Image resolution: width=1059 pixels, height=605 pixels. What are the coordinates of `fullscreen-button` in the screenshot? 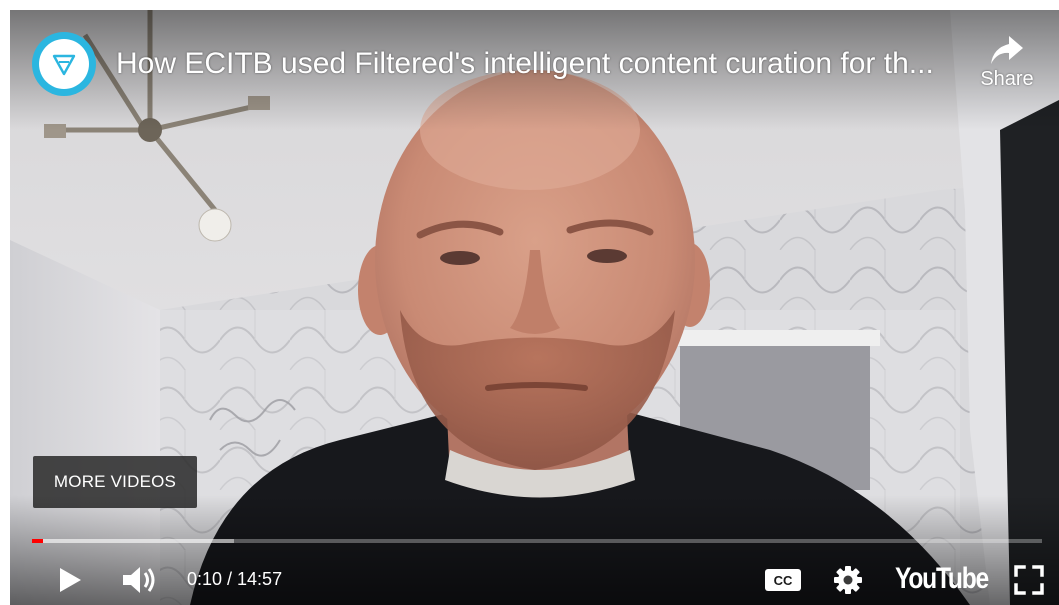 It's located at (1029, 580).